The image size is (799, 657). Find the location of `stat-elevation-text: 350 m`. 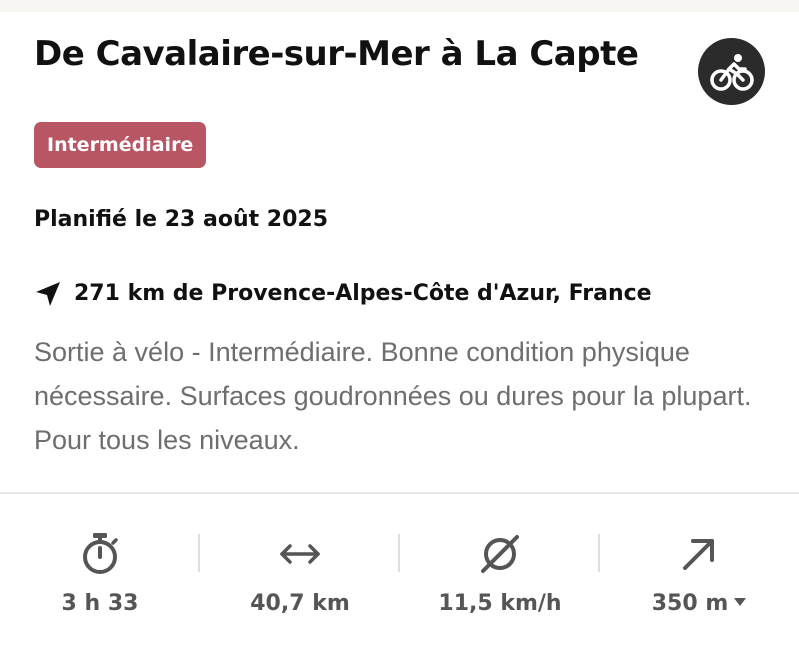

stat-elevation-text: 350 m is located at coordinates (690, 603).